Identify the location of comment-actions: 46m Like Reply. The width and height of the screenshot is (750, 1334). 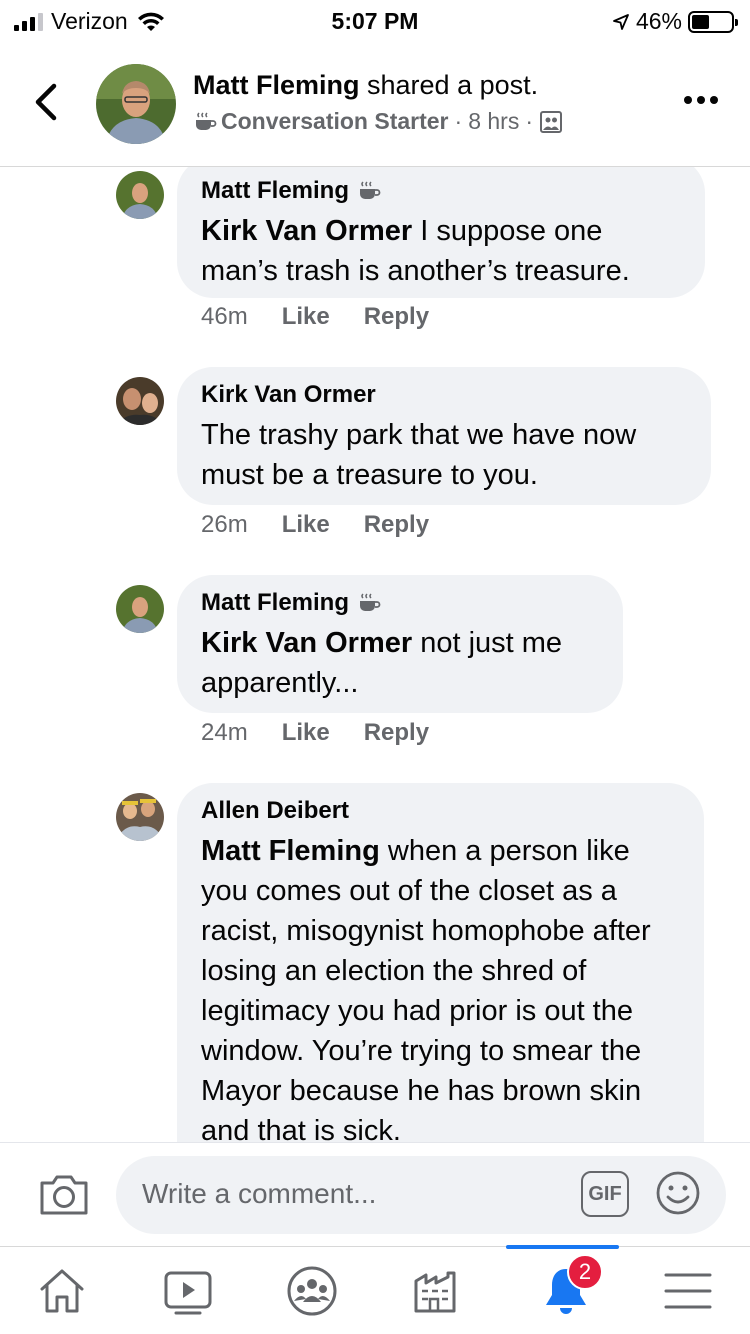
(315, 317).